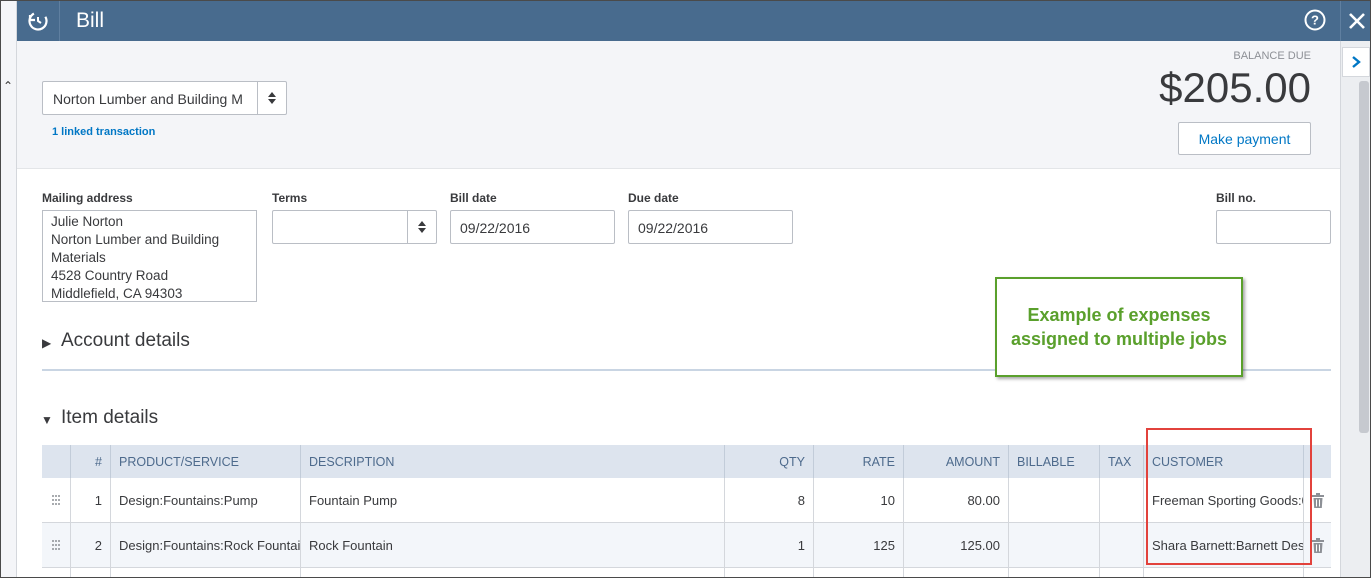  Describe the element at coordinates (91, 545) in the screenshot. I see `row-number: 2` at that location.